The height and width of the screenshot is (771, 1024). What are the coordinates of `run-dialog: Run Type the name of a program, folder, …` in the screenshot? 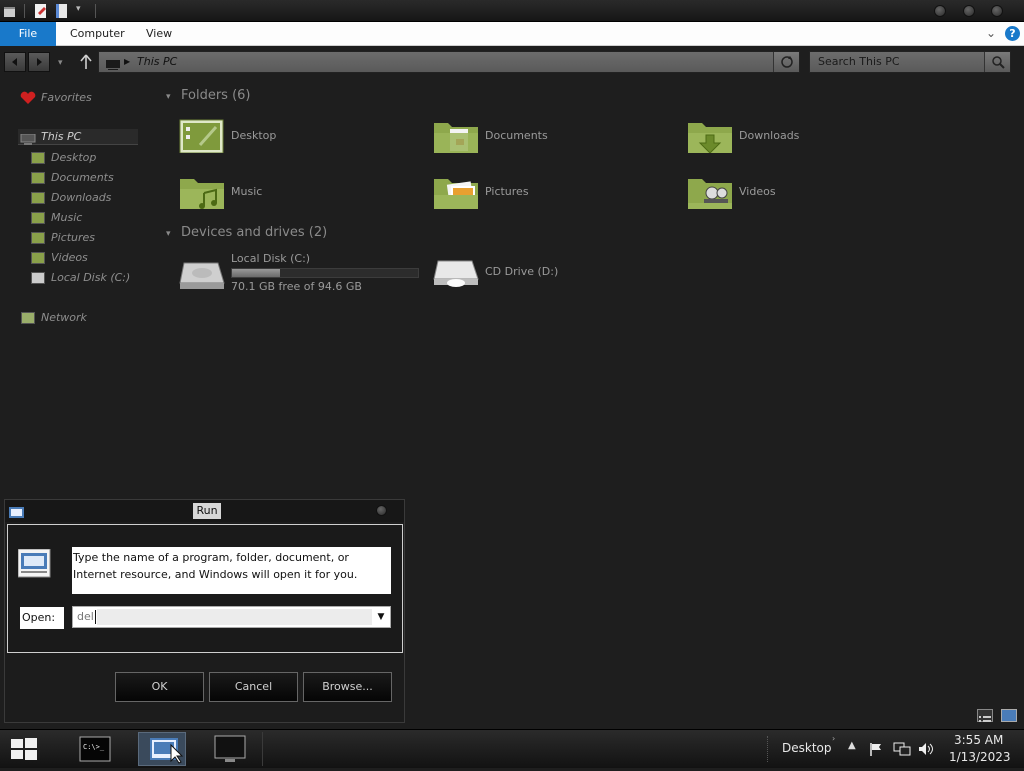 It's located at (204, 611).